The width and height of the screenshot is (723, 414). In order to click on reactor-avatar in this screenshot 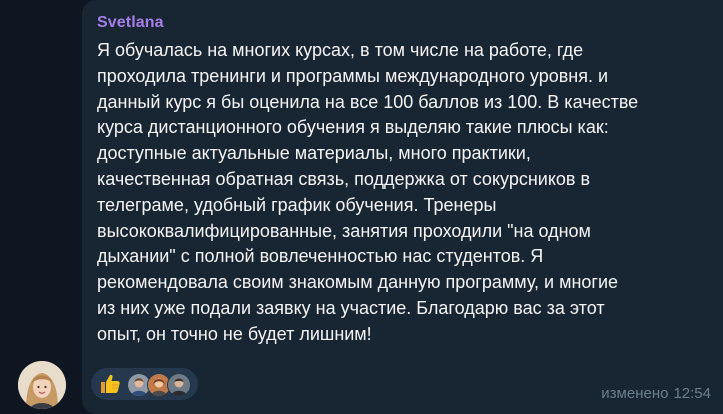, I will do `click(179, 385)`.